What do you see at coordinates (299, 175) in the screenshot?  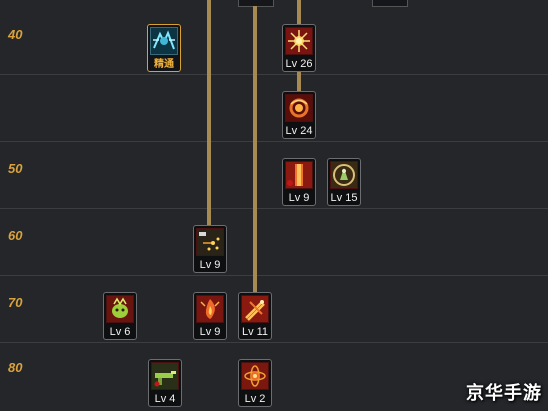 I see `flame-pillar-icon` at bounding box center [299, 175].